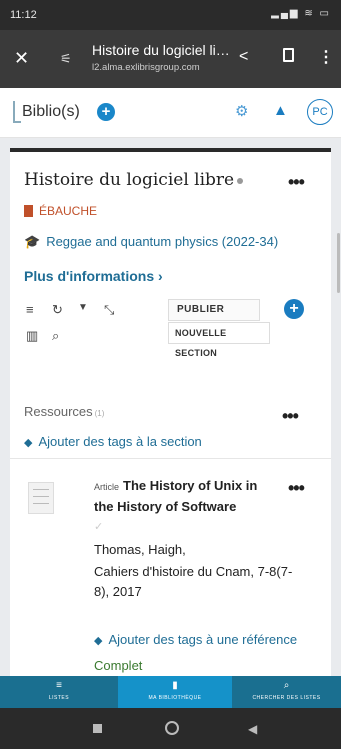  I want to click on draft-icon, so click(28, 211).